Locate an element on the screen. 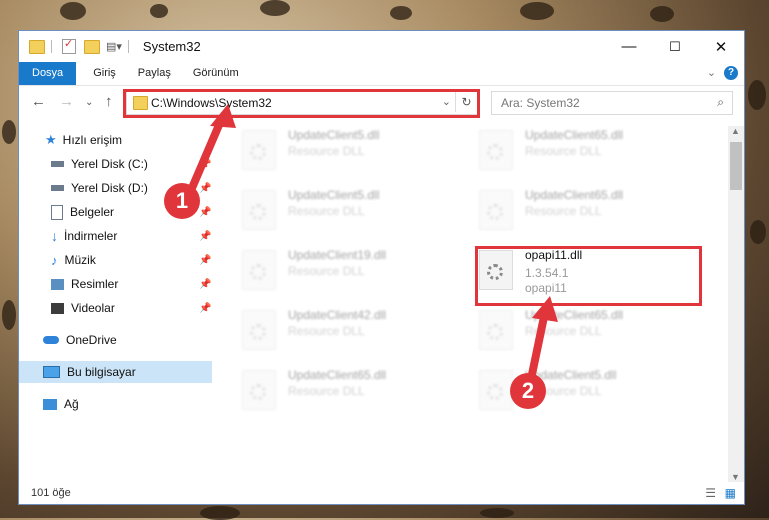  video-icon is located at coordinates (57, 308).